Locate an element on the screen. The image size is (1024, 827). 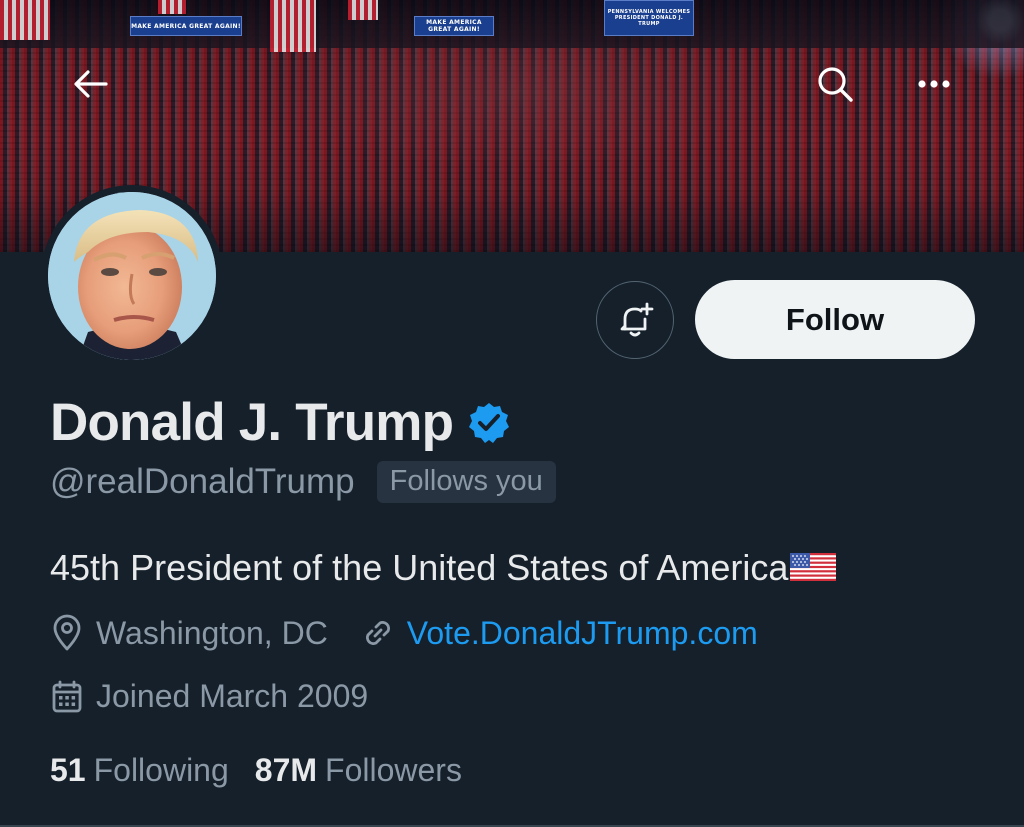
follow-stats: 51 Following 87M Followers is located at coordinates (256, 770).